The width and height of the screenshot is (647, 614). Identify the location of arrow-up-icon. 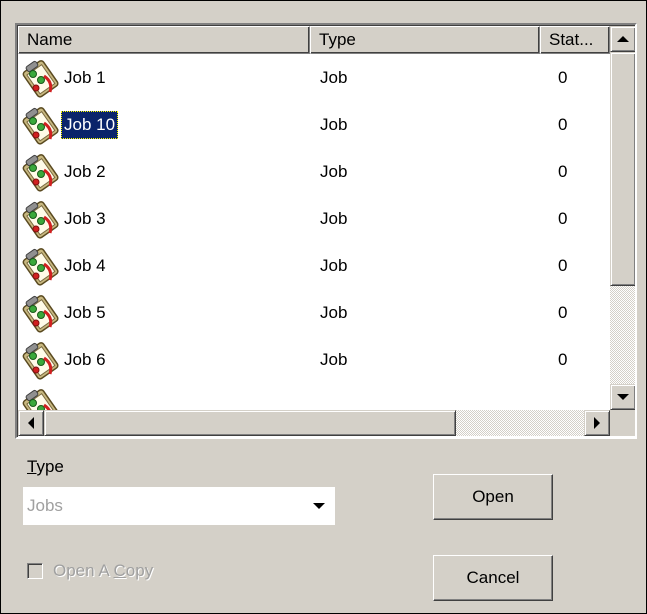
(623, 39).